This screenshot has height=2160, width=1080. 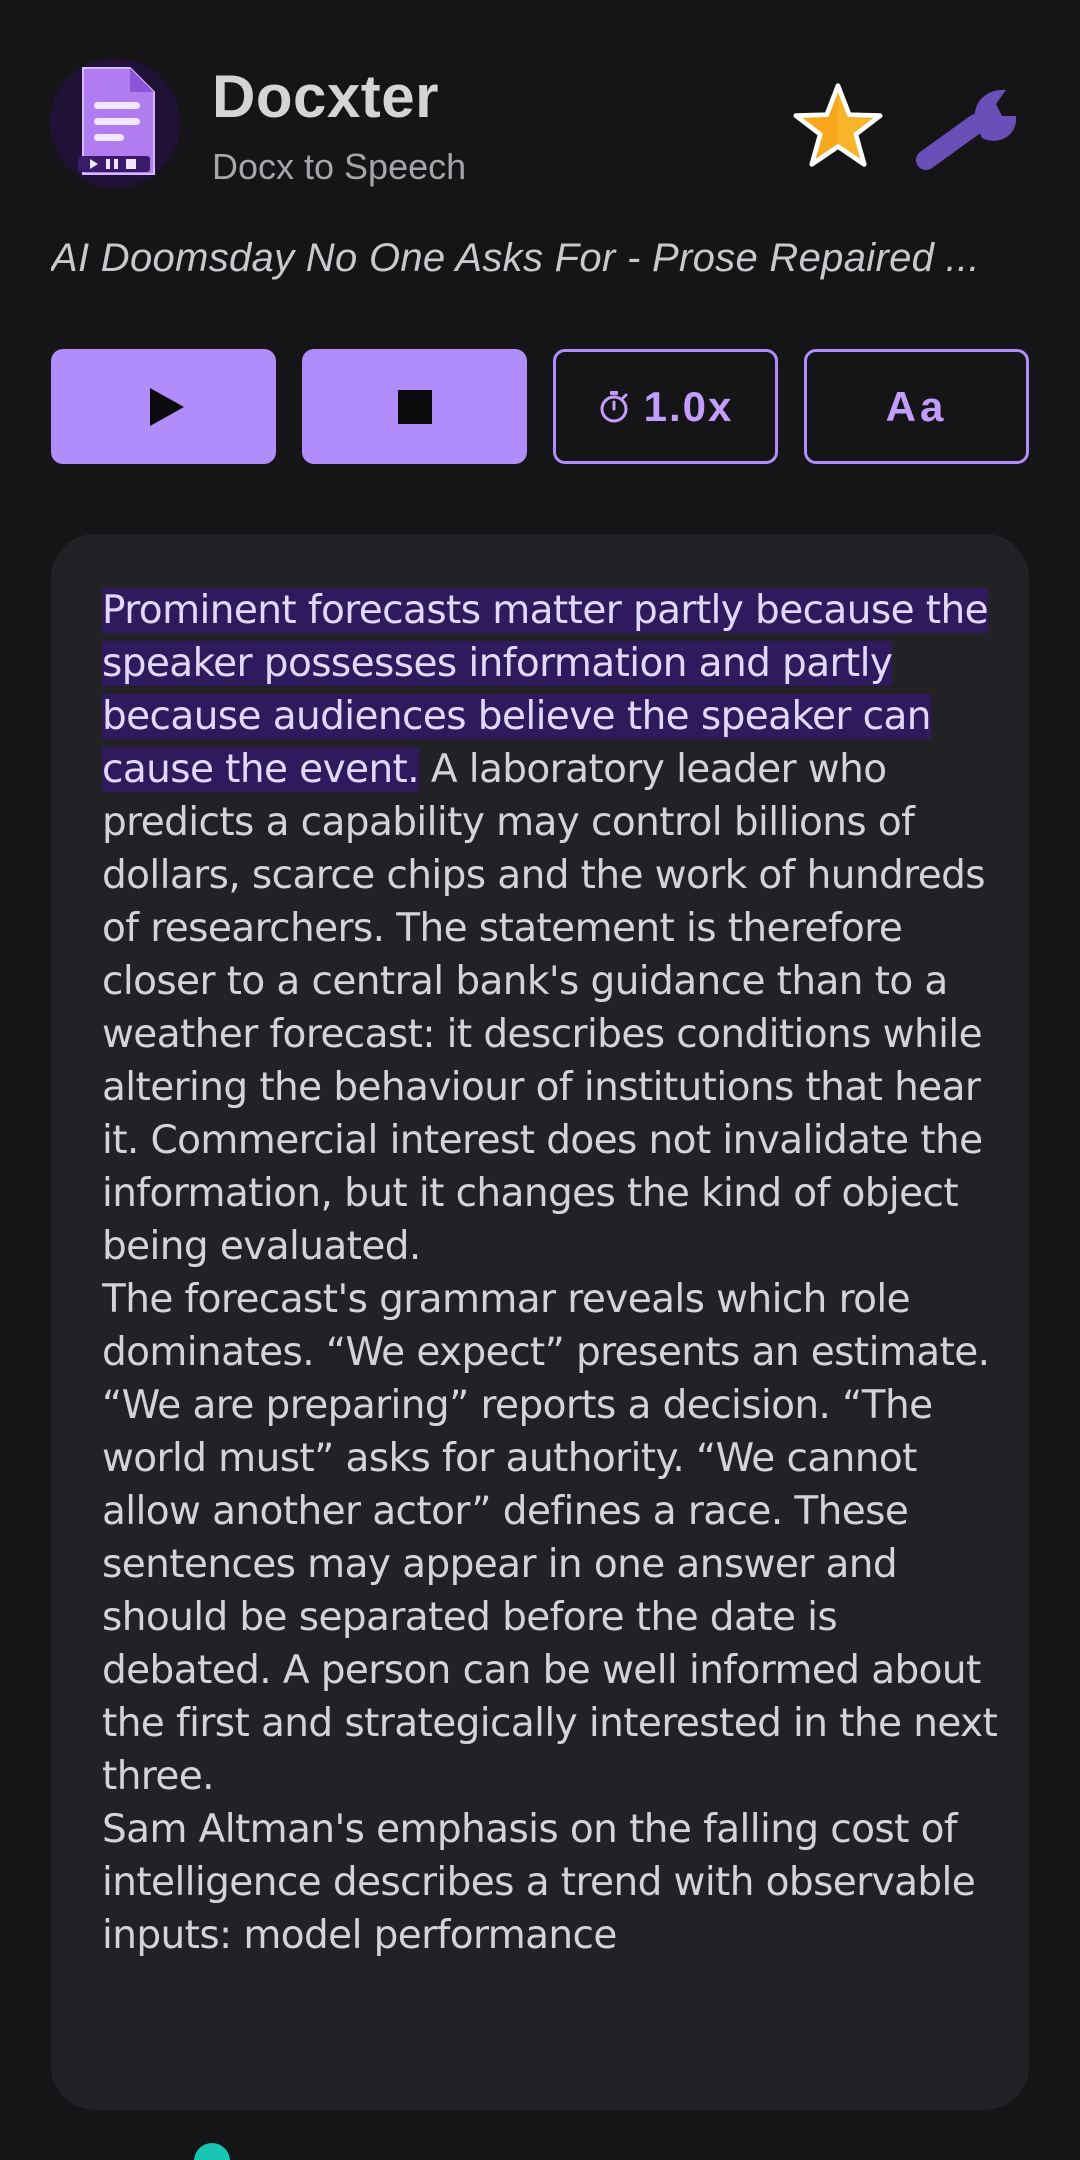 What do you see at coordinates (339, 166) in the screenshot?
I see `app-subtitle: Docx to Speech` at bounding box center [339, 166].